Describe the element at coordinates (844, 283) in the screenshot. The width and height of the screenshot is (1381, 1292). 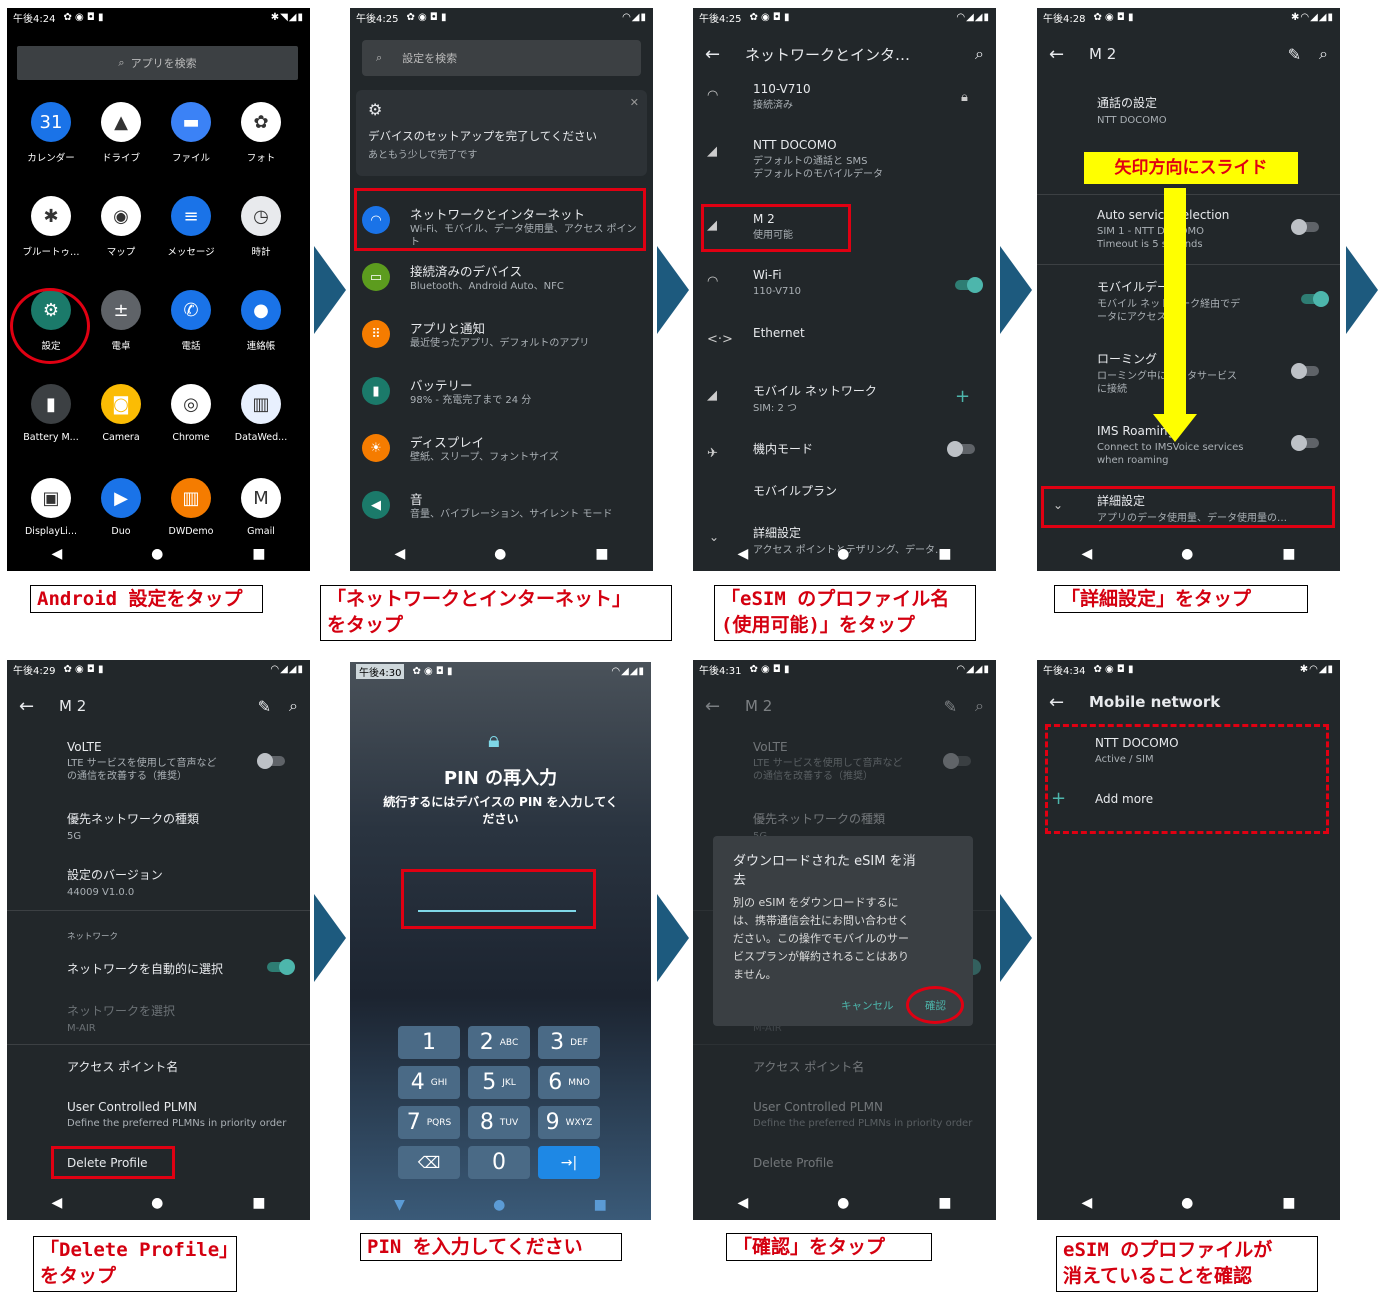
I see `network-row-3: ◠ Wi-Fi 110-V710` at that location.